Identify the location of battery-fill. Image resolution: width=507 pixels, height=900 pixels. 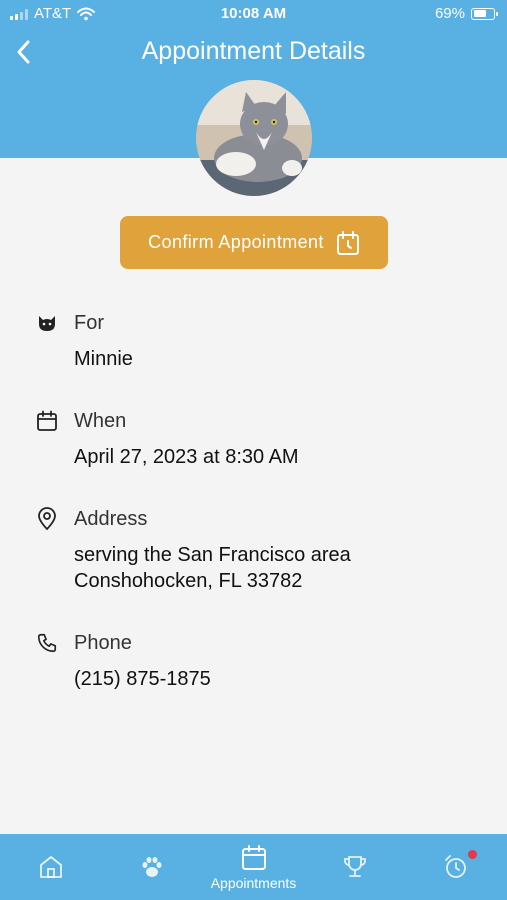
(479, 13).